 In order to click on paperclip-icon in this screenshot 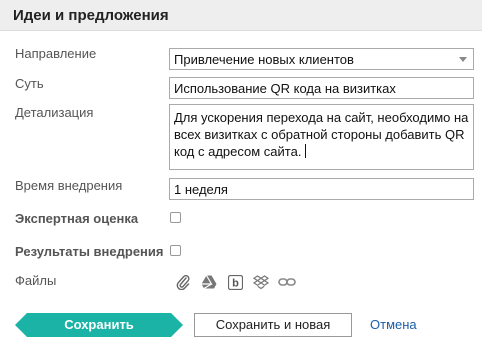, I will do `click(183, 282)`.